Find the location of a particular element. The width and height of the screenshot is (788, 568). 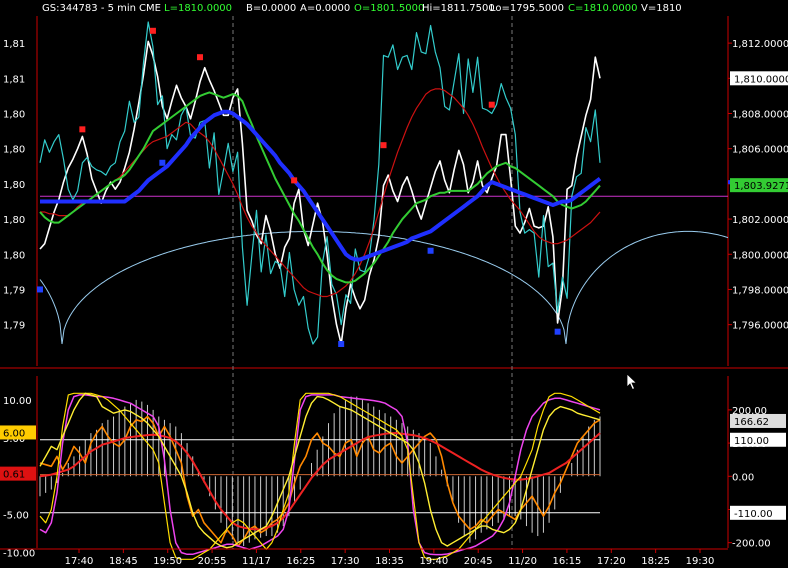

price-tick-label: 1,806.0000 is located at coordinates (760, 150).